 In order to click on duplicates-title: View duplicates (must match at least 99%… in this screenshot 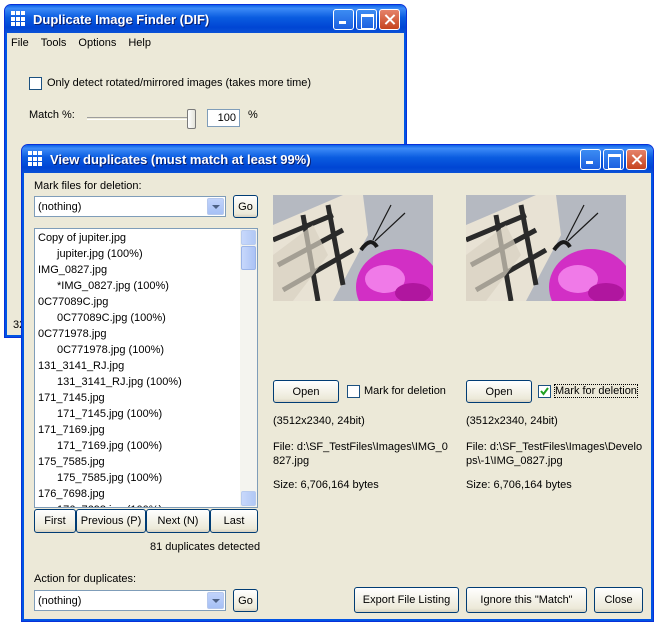, I will do `click(180, 159)`.